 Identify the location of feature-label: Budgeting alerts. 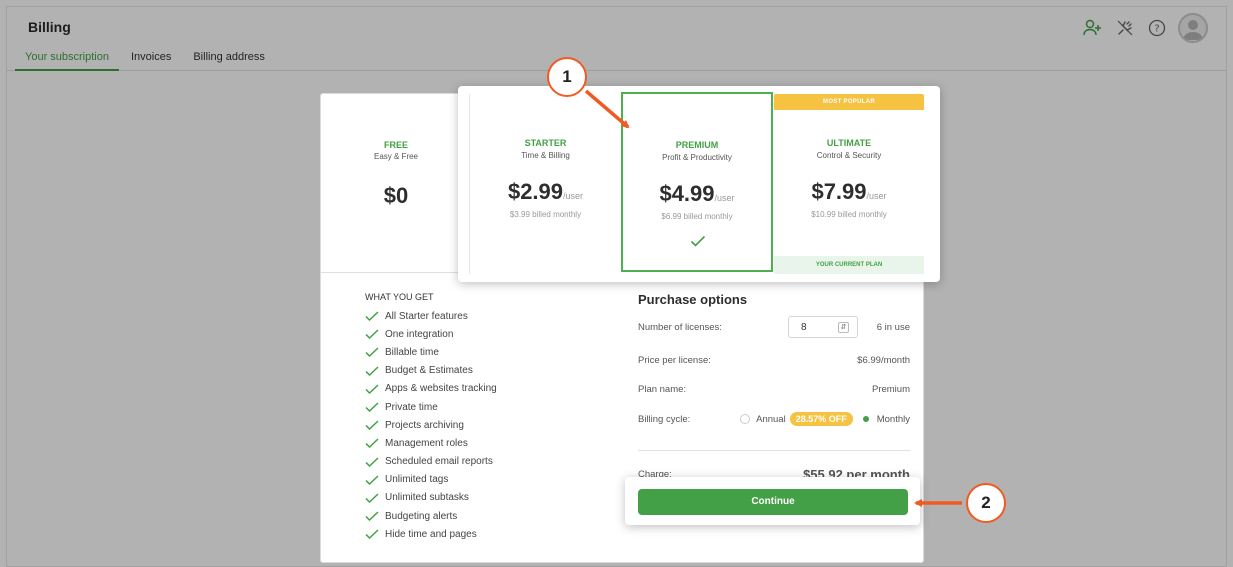
(421, 516).